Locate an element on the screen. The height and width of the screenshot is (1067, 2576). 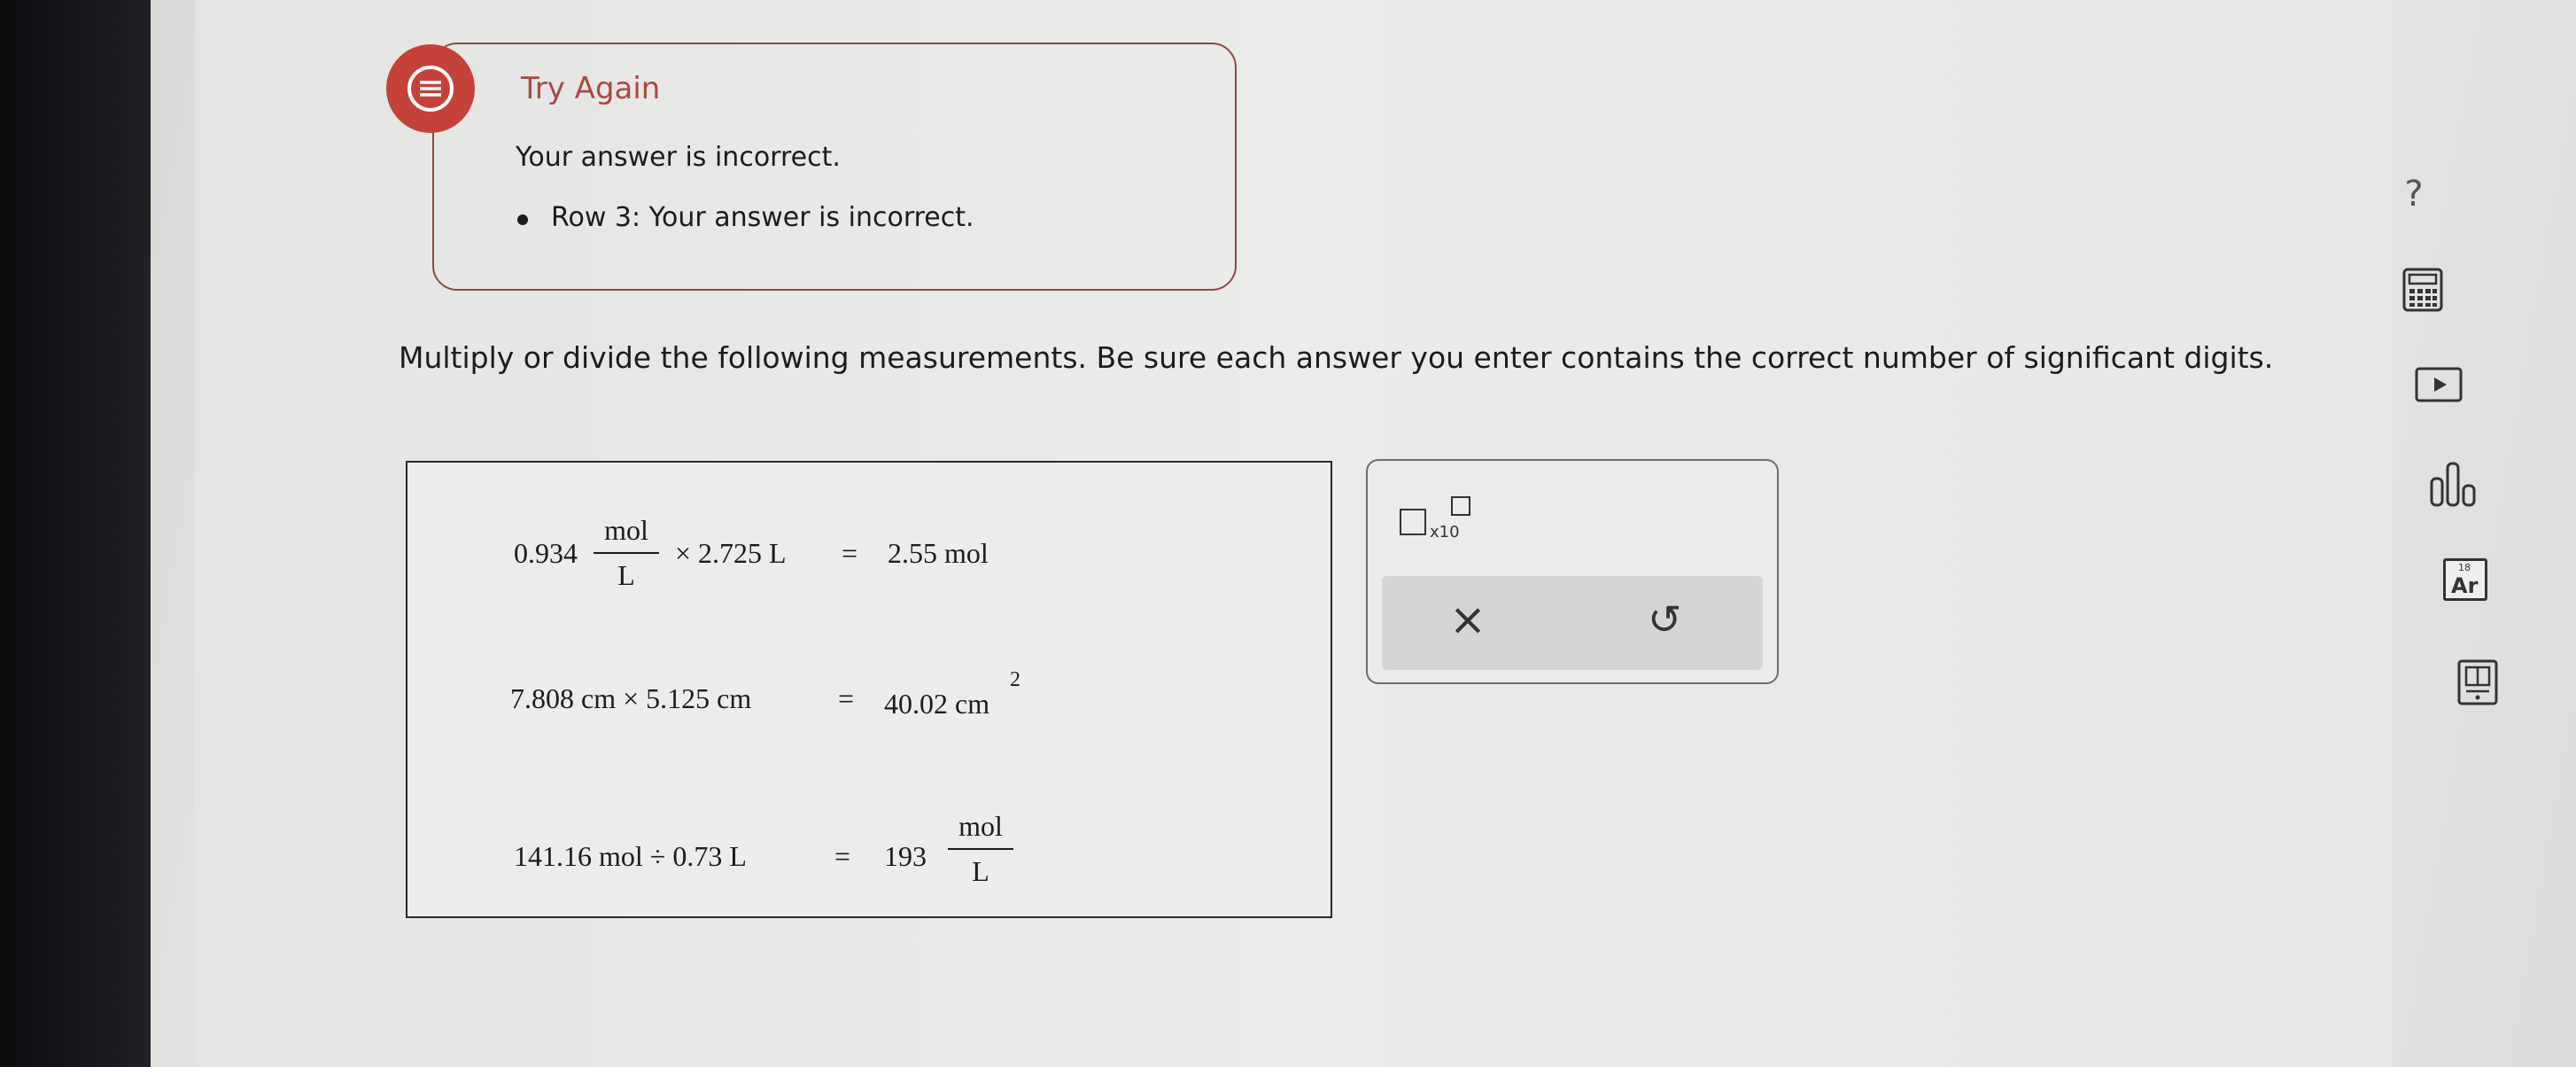
video-icon is located at coordinates (2439, 384).